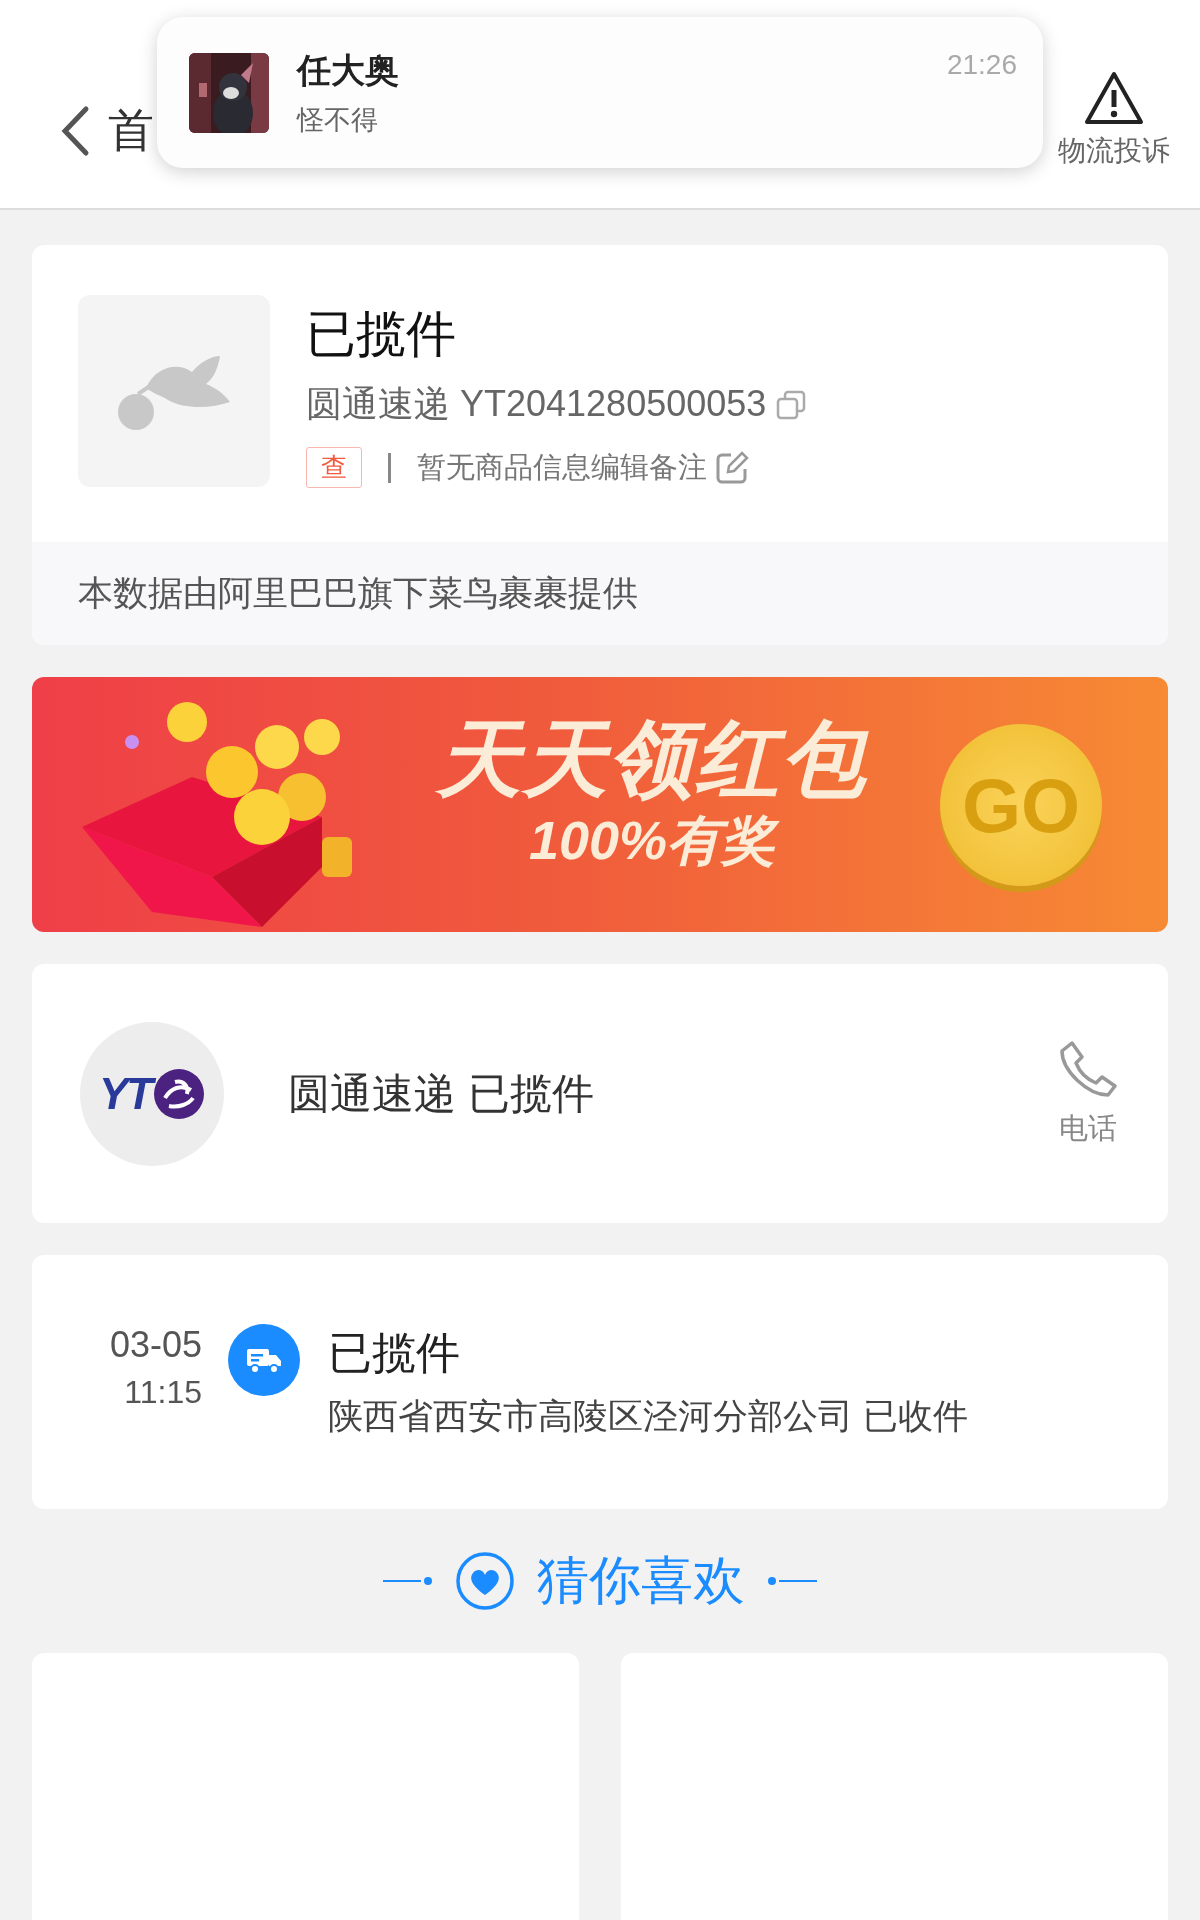  Describe the element at coordinates (107, 131) in the screenshot. I see `back-button: 首` at that location.